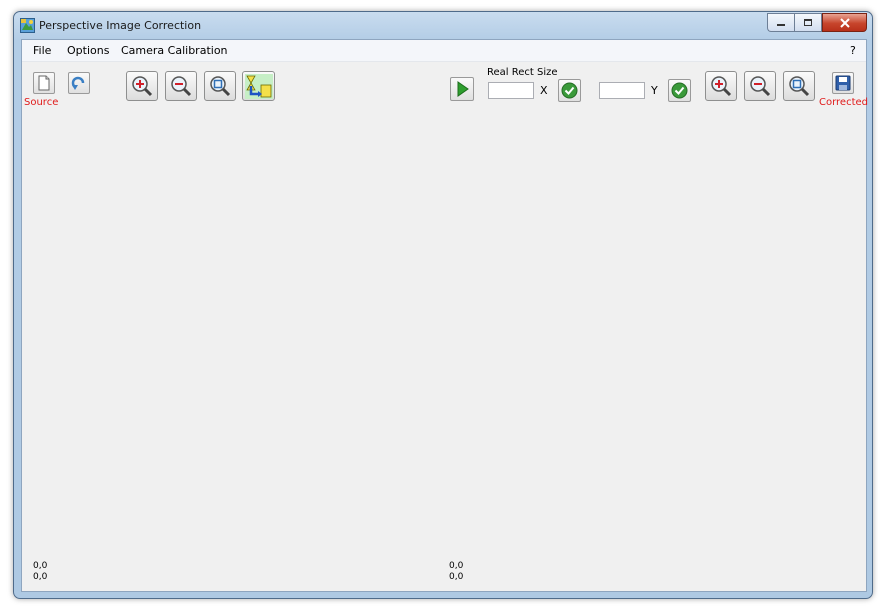 The height and width of the screenshot is (612, 887). I want to click on apply-x-button, so click(569, 90).